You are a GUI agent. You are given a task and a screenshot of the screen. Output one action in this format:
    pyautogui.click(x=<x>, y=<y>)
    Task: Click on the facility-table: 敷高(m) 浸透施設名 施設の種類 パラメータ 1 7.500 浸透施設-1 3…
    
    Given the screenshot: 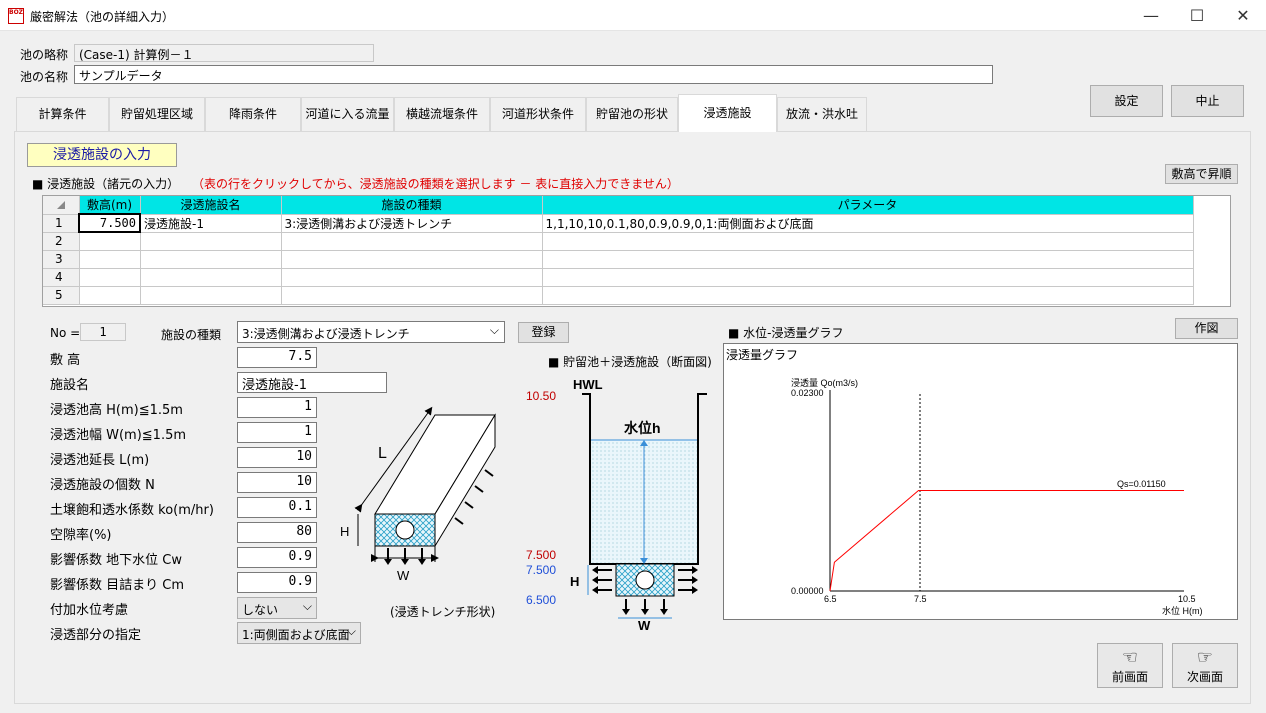 What is the action you would take?
    pyautogui.click(x=636, y=251)
    